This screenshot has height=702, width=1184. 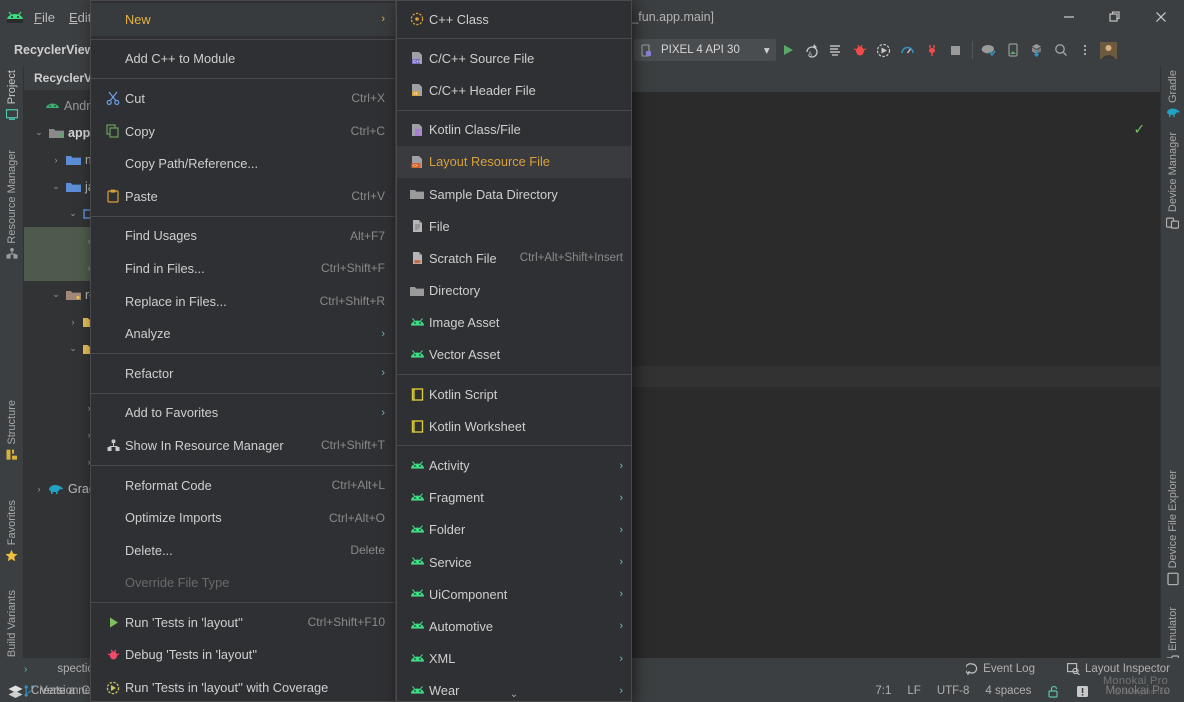 What do you see at coordinates (514, 291) in the screenshot?
I see `submenu-item-directory: Directory` at bounding box center [514, 291].